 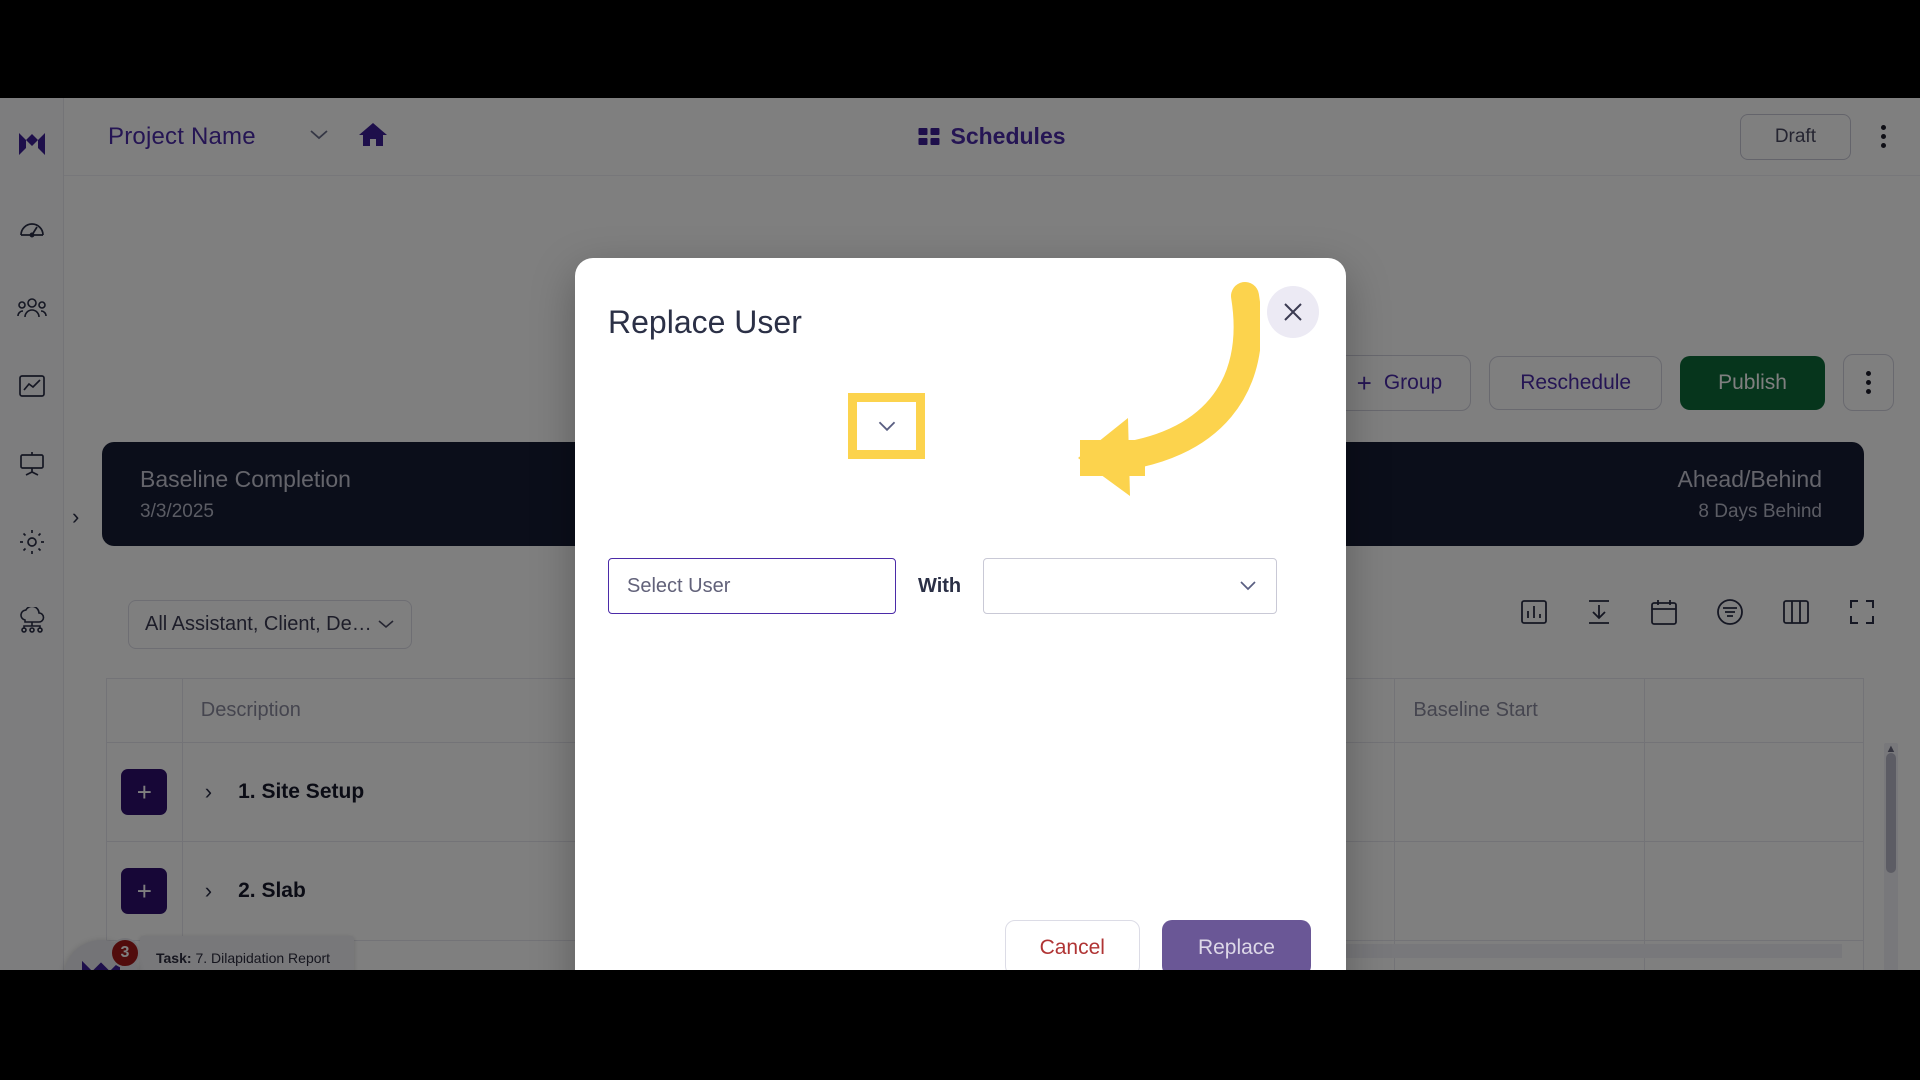 I want to click on cancel-button: Cancel, so click(x=1072, y=945).